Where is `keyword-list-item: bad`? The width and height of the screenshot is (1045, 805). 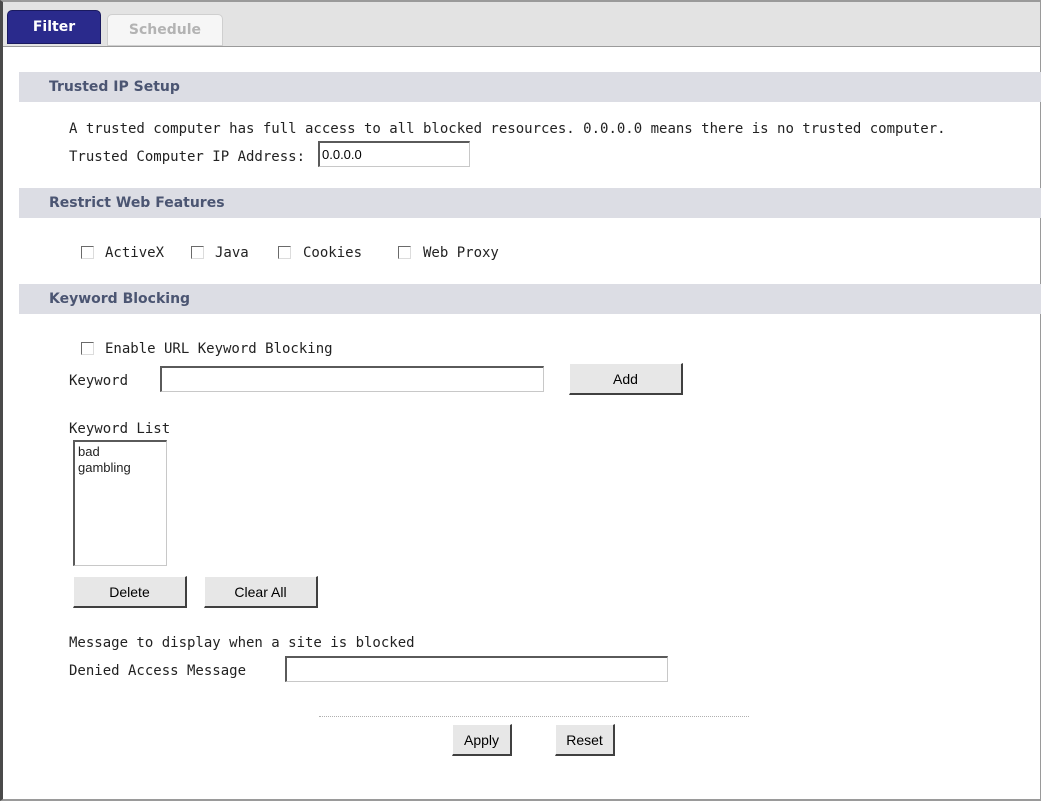
keyword-list-item: bad is located at coordinates (120, 452).